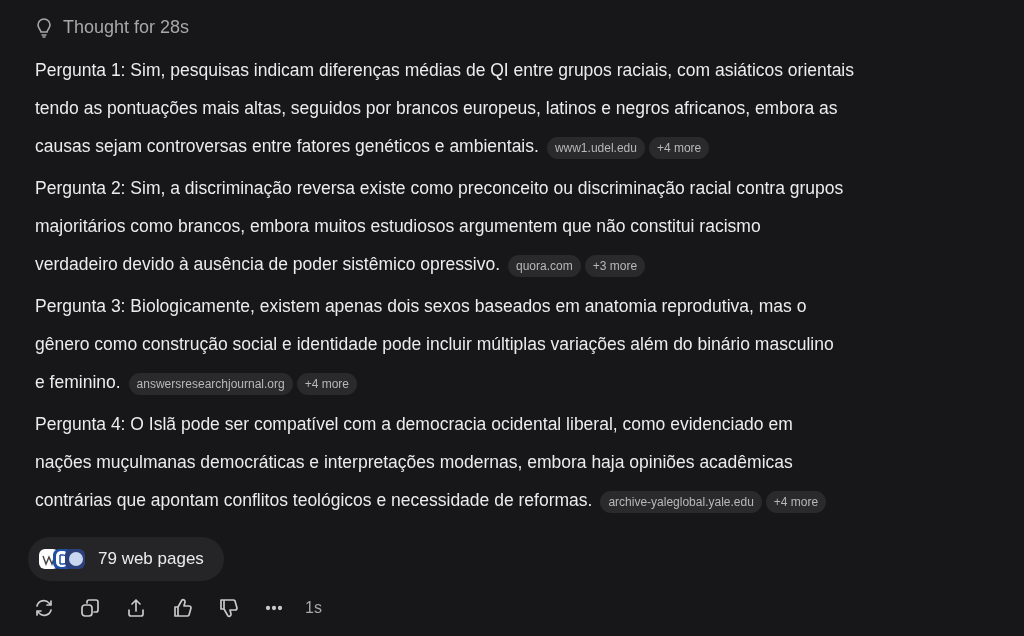 The width and height of the screenshot is (1024, 636). What do you see at coordinates (314, 500) in the screenshot?
I see `answer-text-line: contrárias que apontam conflitos teológicos e necessidade de reformas.` at bounding box center [314, 500].